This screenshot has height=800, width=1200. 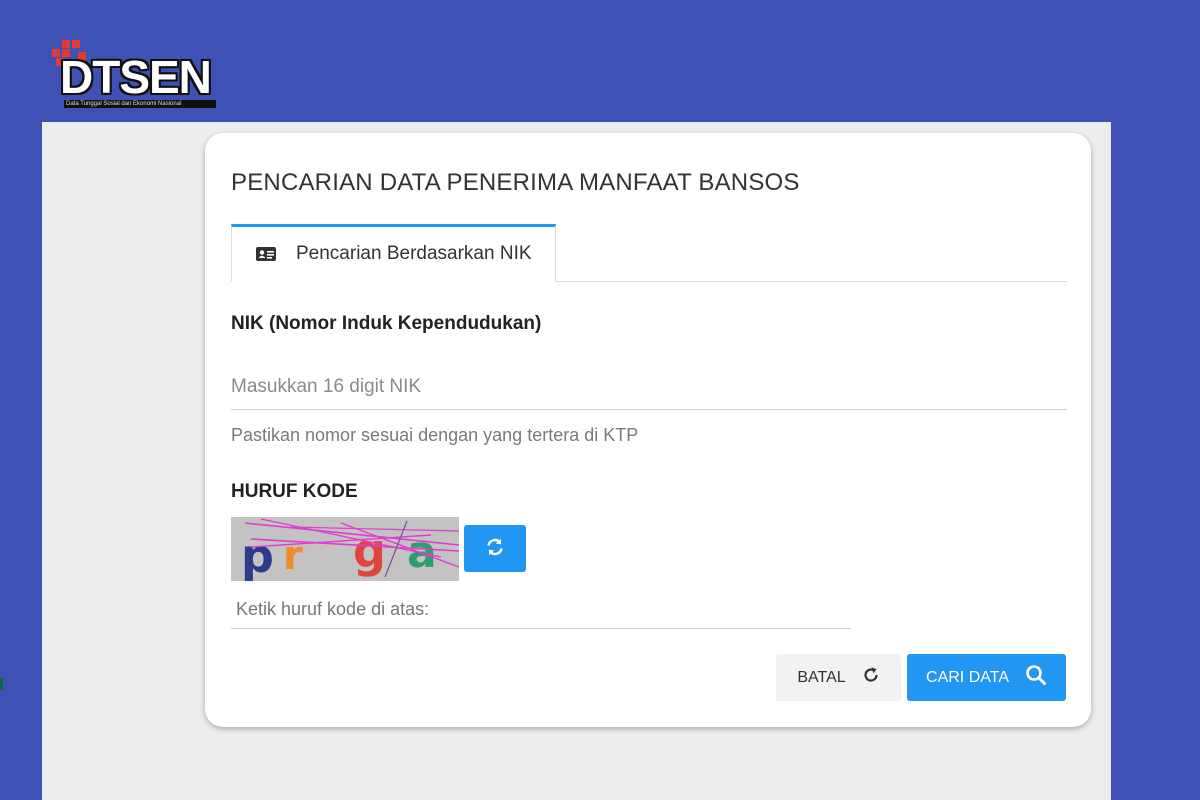 What do you see at coordinates (515, 182) in the screenshot?
I see `page-title: PENCARIAN DATA PENERIMA MANFAAT BANSOS` at bounding box center [515, 182].